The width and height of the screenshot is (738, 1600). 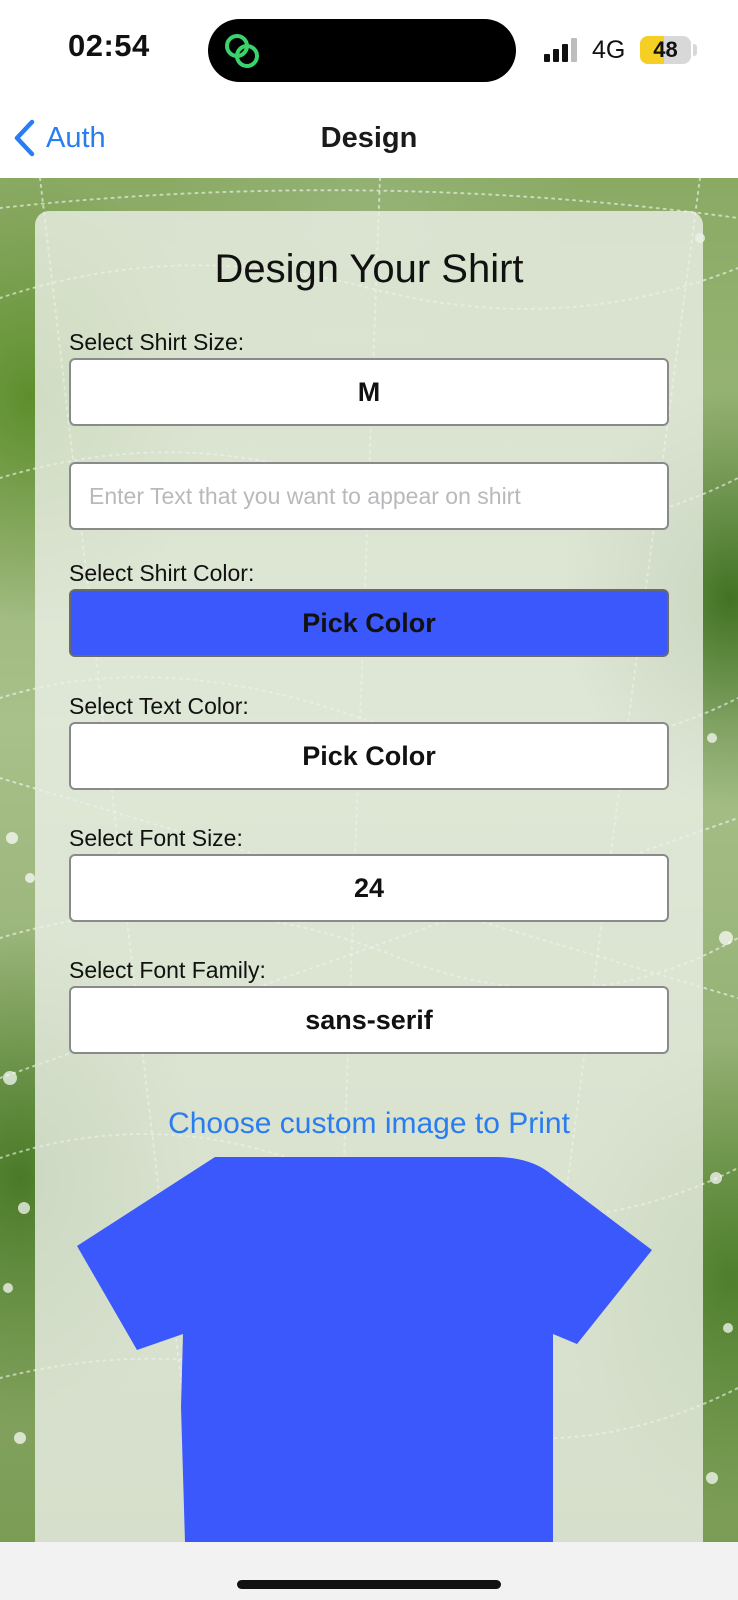 What do you see at coordinates (369, 1020) in the screenshot?
I see `font-family-picker: sans-serif` at bounding box center [369, 1020].